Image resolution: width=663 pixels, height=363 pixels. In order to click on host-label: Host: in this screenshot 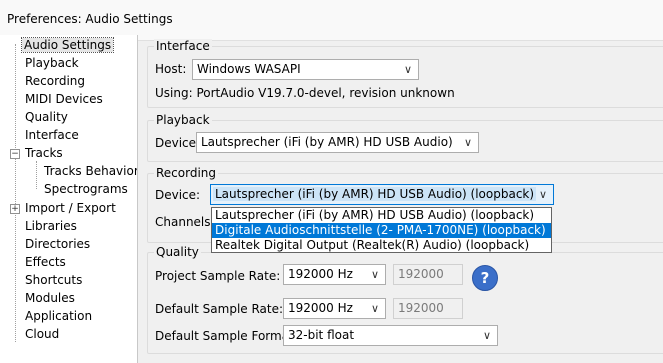, I will do `click(171, 69)`.